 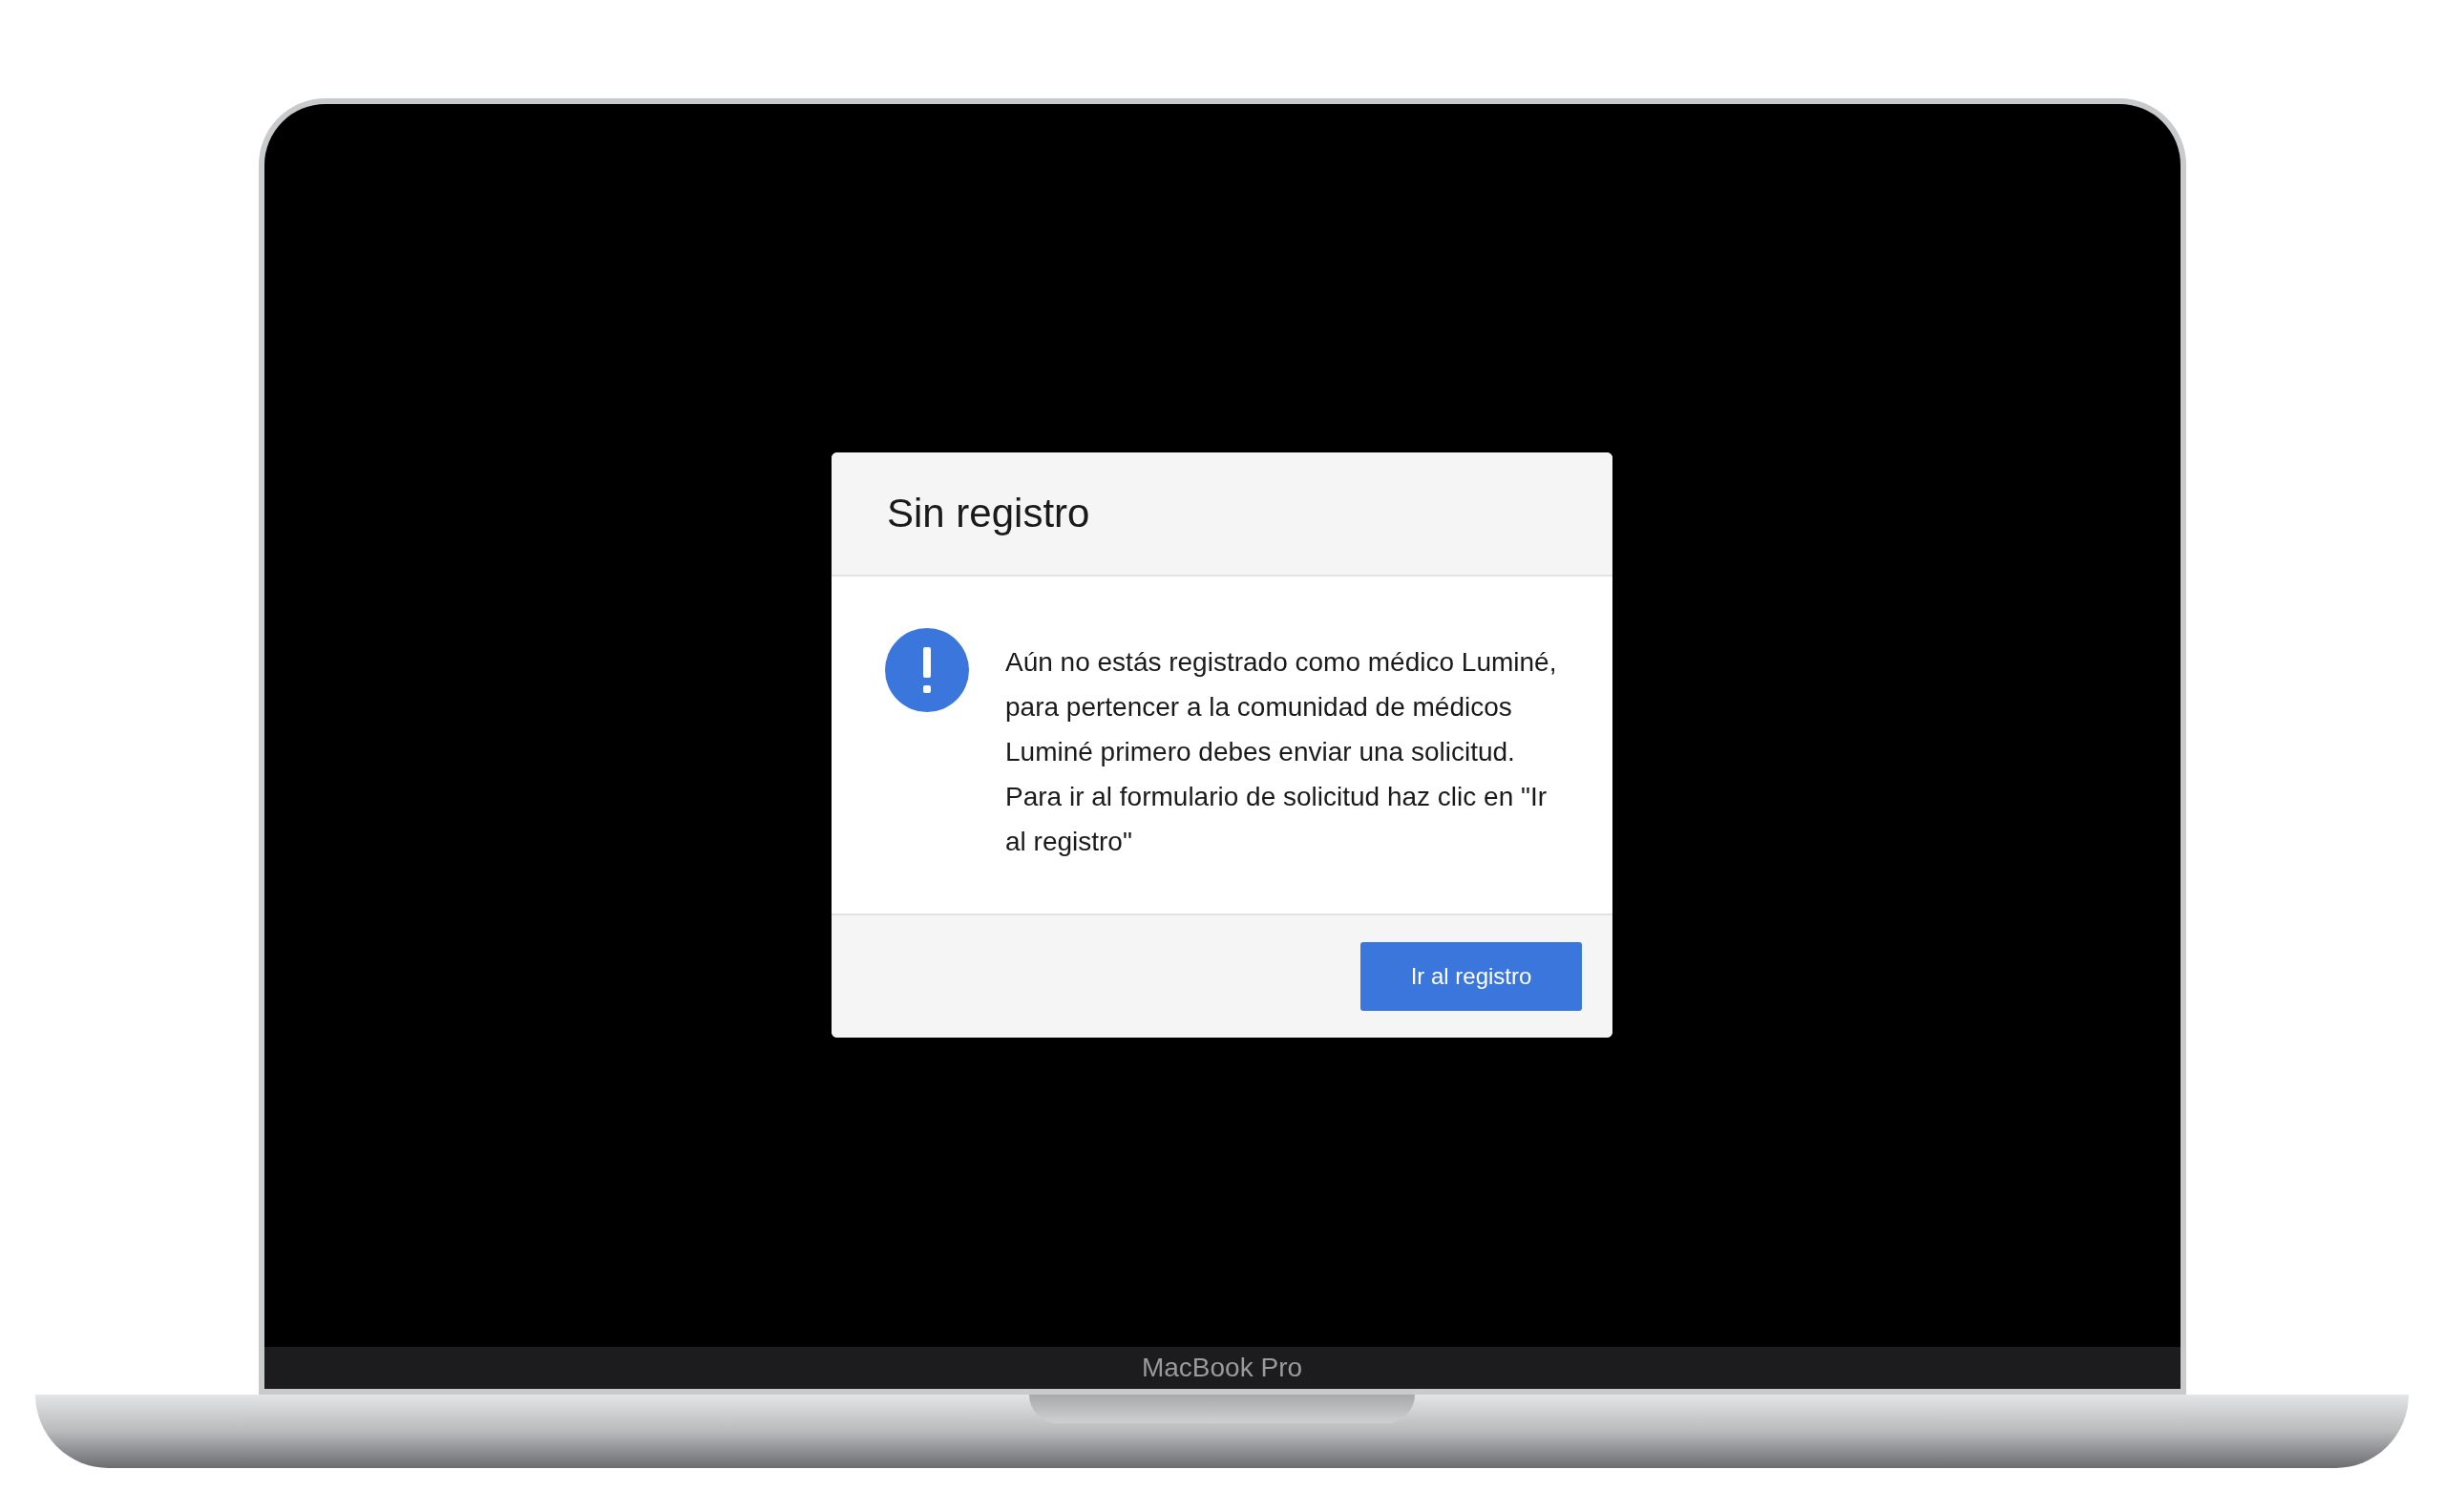 What do you see at coordinates (1222, 1368) in the screenshot?
I see `device-label: MacBook Pro` at bounding box center [1222, 1368].